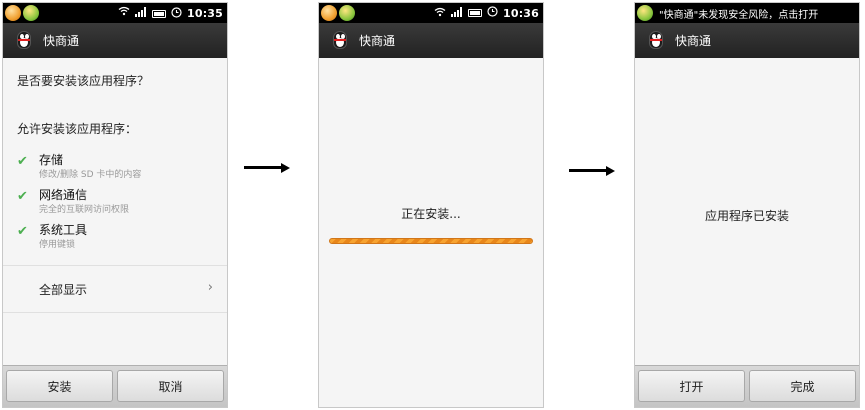 The width and height of the screenshot is (865, 410). What do you see at coordinates (115, 13) in the screenshot?
I see `status-bar: 10:35` at bounding box center [115, 13].